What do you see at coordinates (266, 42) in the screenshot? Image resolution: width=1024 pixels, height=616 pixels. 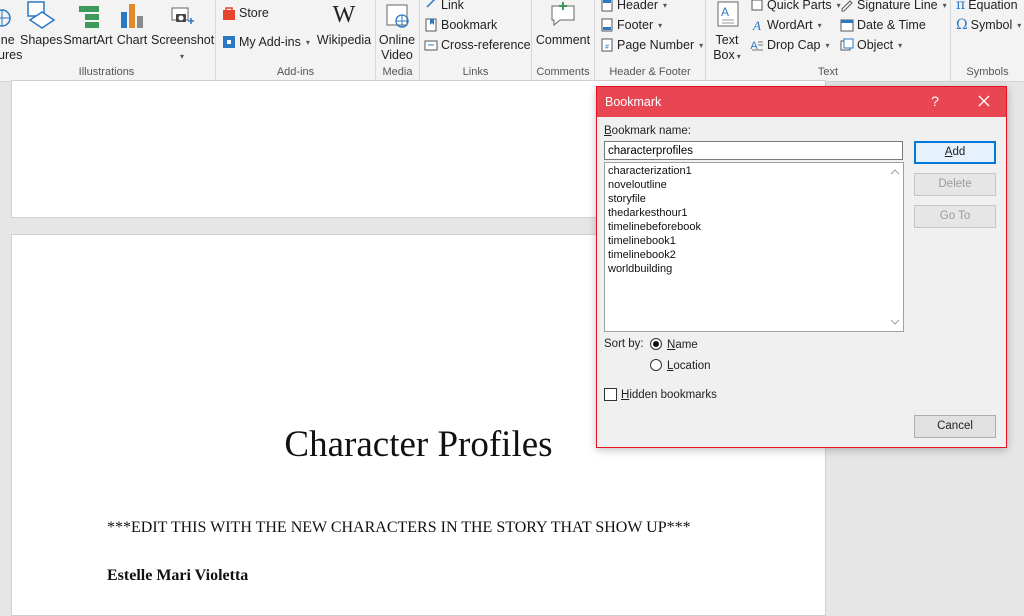 I see `my-addins-button: My Add-ins ▾` at bounding box center [266, 42].